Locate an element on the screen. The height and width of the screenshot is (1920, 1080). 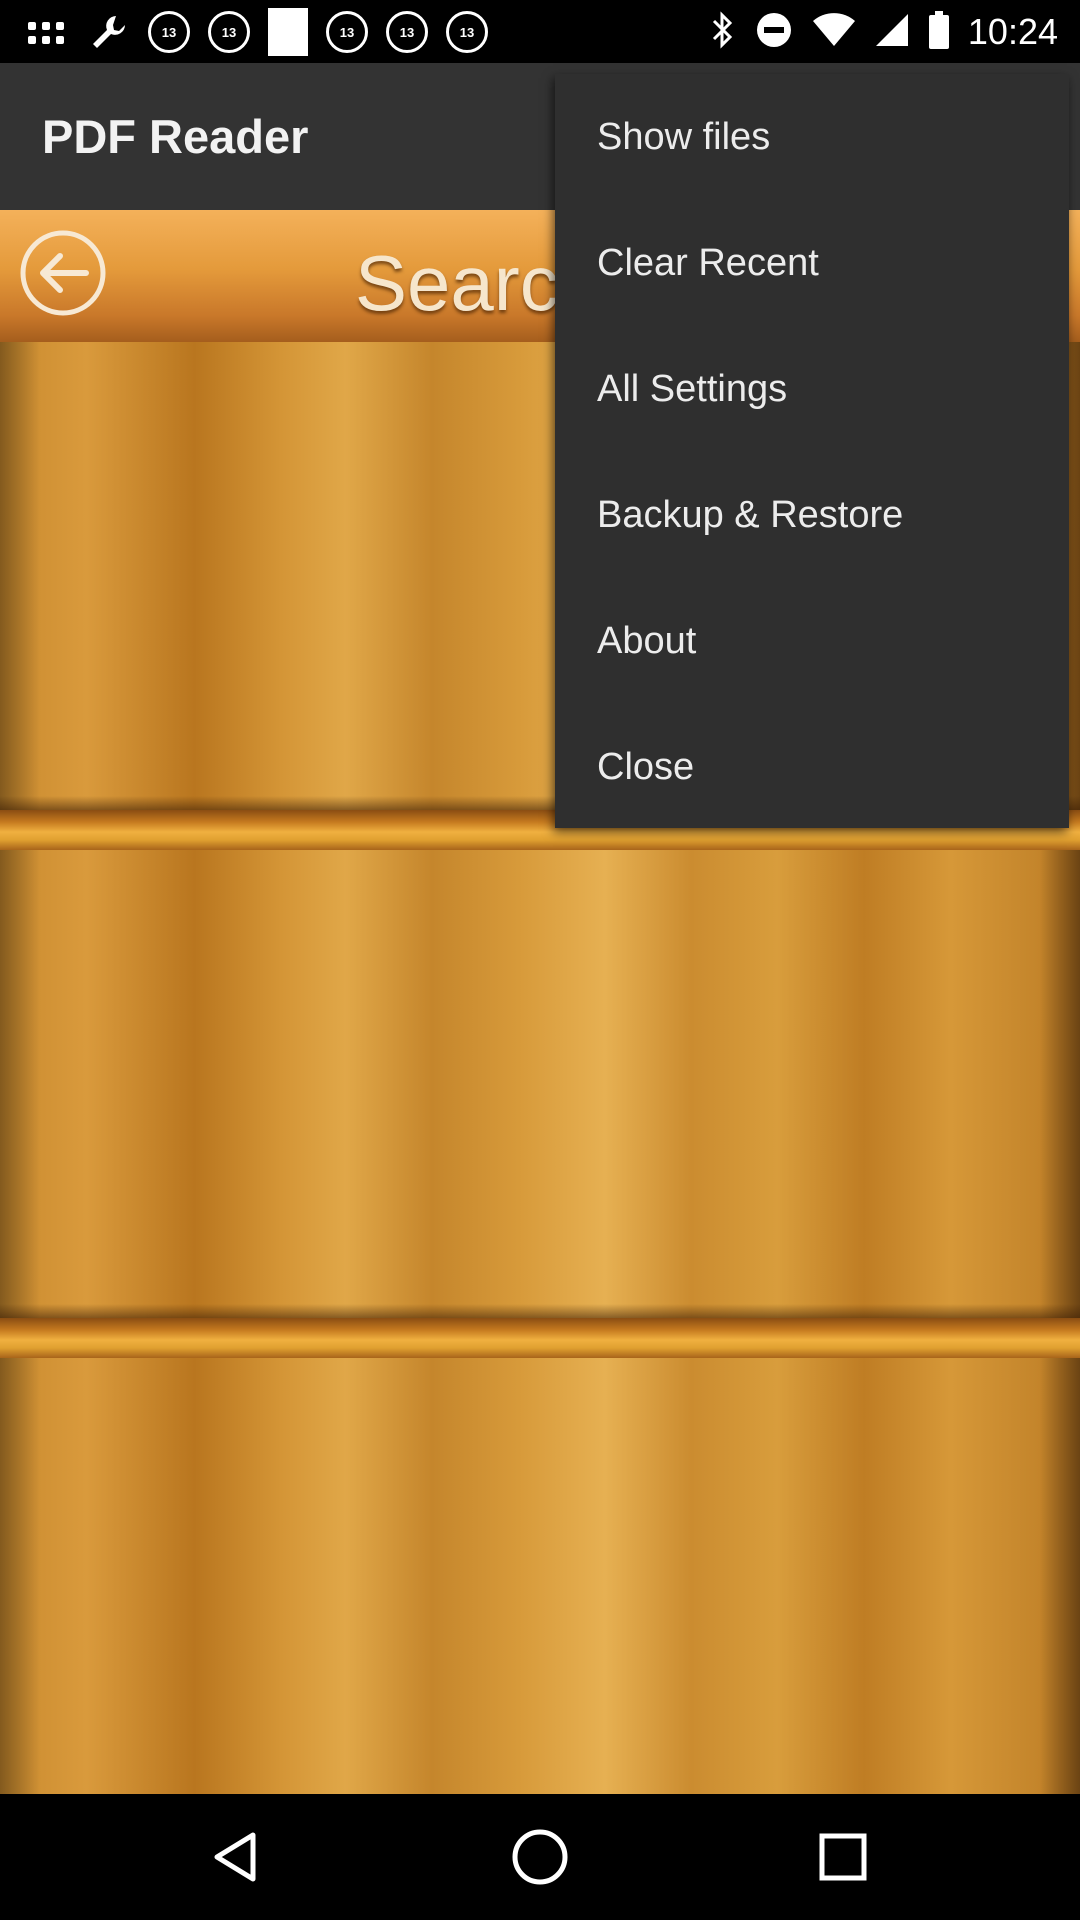
menu-item-all-settings: All Settings is located at coordinates (812, 389).